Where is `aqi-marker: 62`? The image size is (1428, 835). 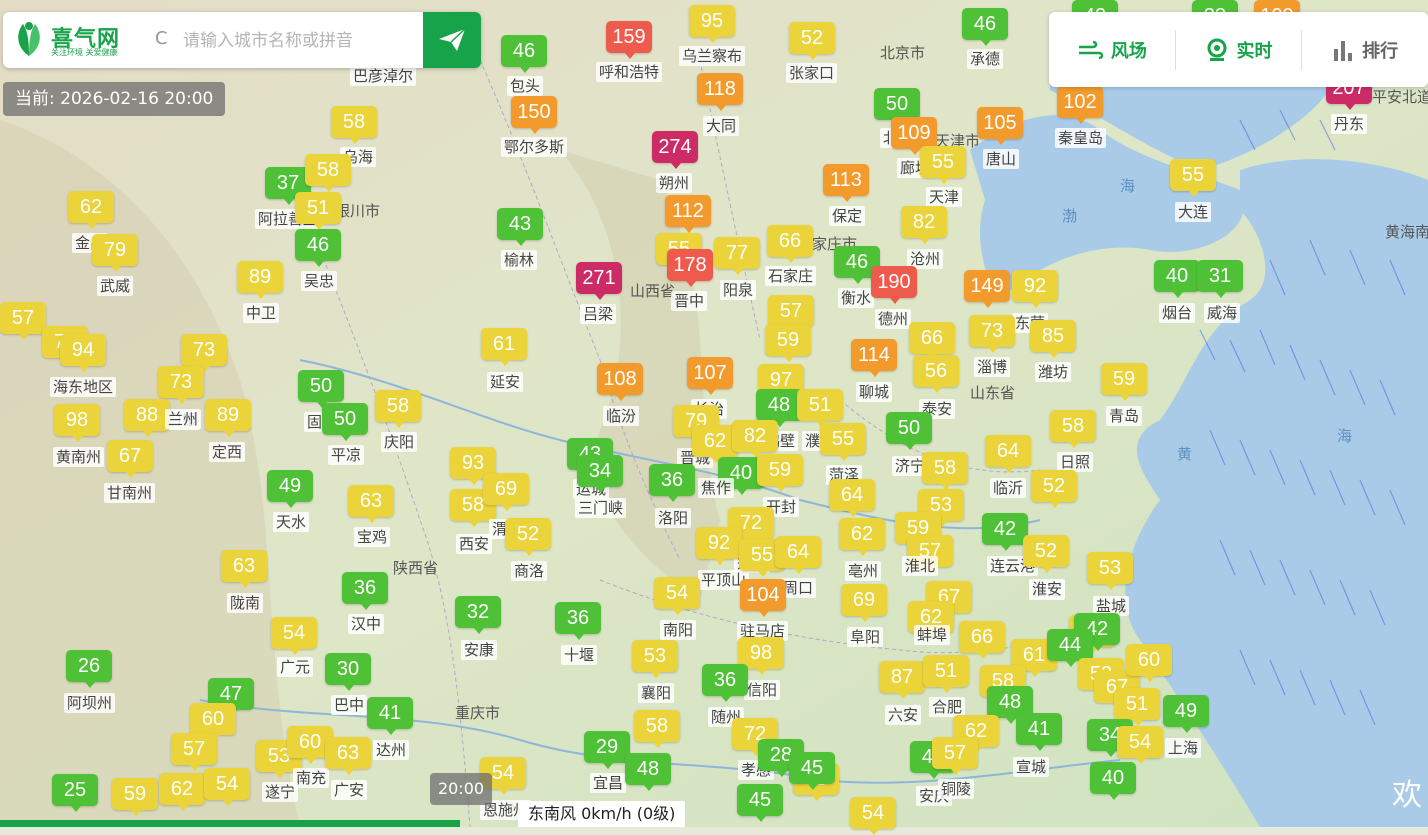
aqi-marker: 62 is located at coordinates (182, 792).